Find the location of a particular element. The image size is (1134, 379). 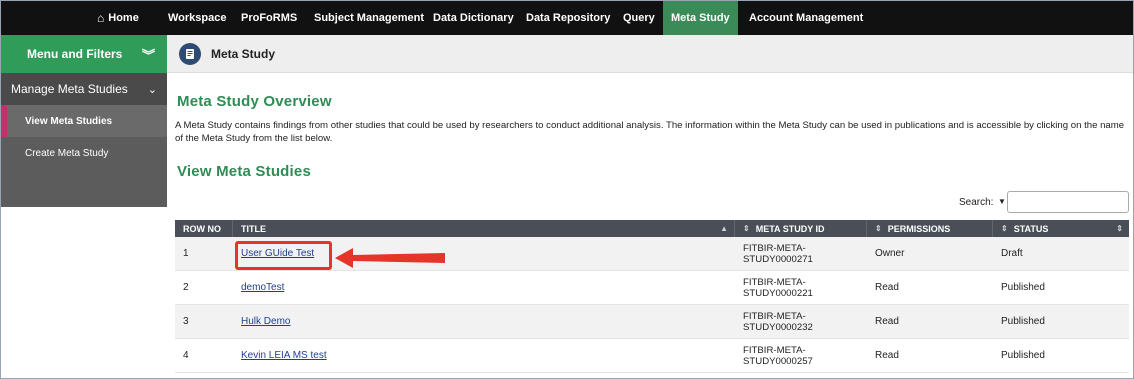

sidebar-item-view-meta-studies: View Meta Studies is located at coordinates (84, 121).